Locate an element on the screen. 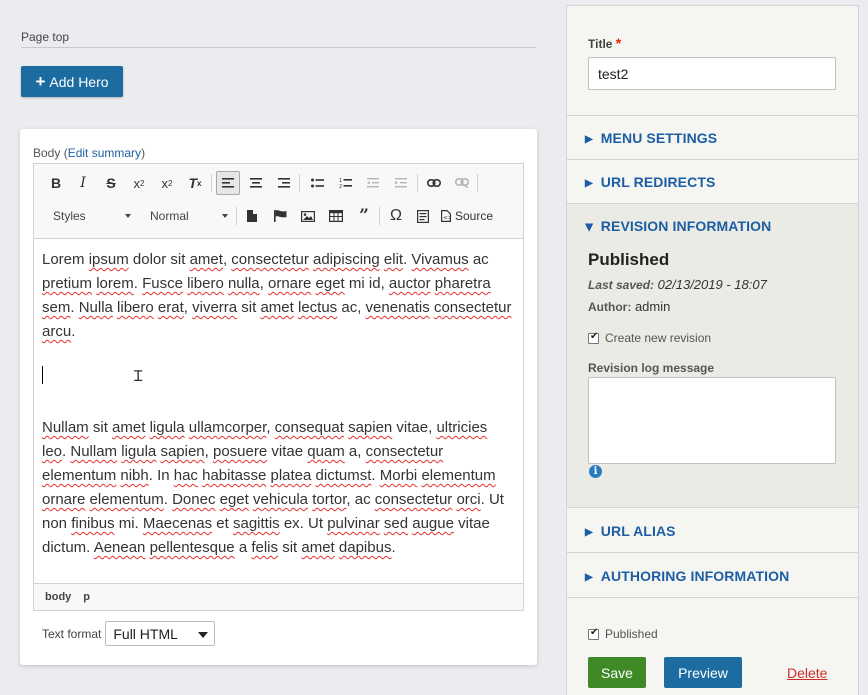 This screenshot has width=868, height=695. misspelled-word: augue is located at coordinates (433, 523).